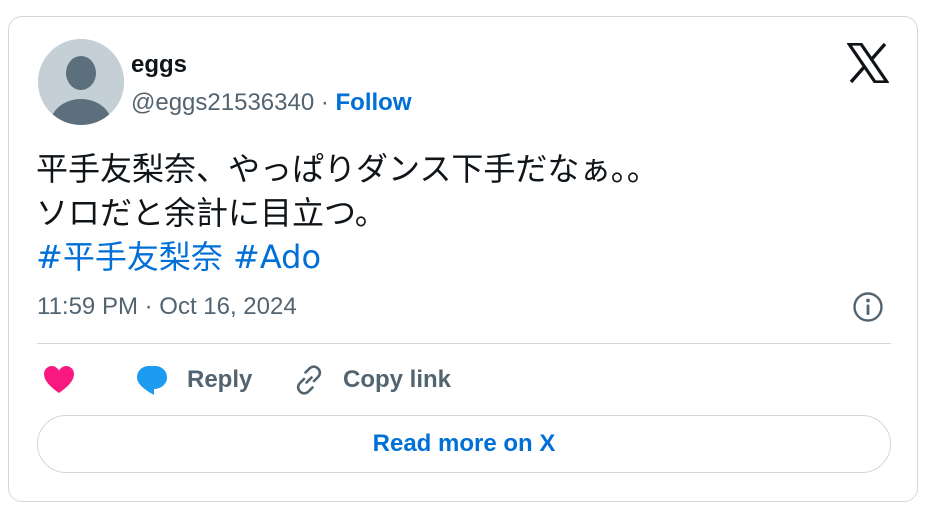 The width and height of the screenshot is (926, 510). Describe the element at coordinates (868, 63) in the screenshot. I see `x-logo-icon` at that location.